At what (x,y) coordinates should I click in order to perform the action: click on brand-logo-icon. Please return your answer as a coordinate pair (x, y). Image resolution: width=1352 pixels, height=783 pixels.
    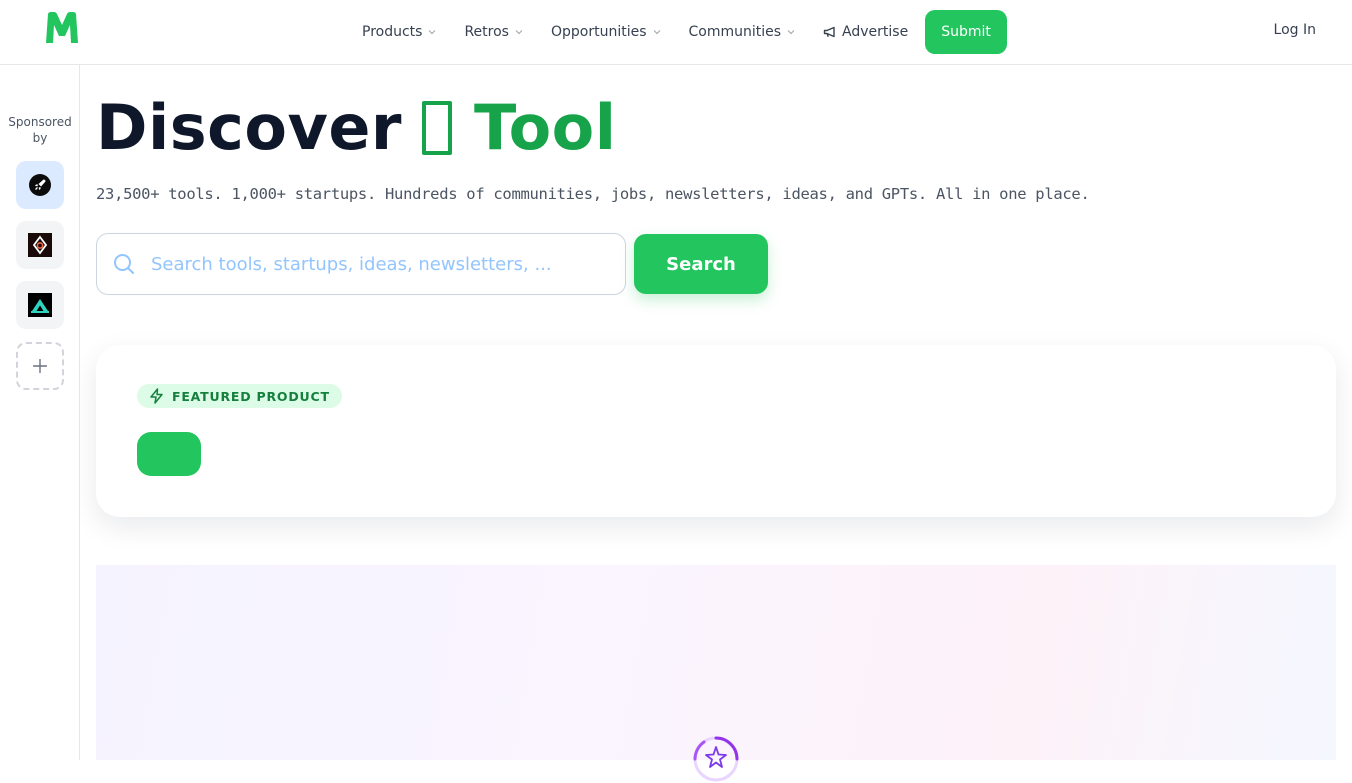
    Looking at the image, I should click on (62, 28).